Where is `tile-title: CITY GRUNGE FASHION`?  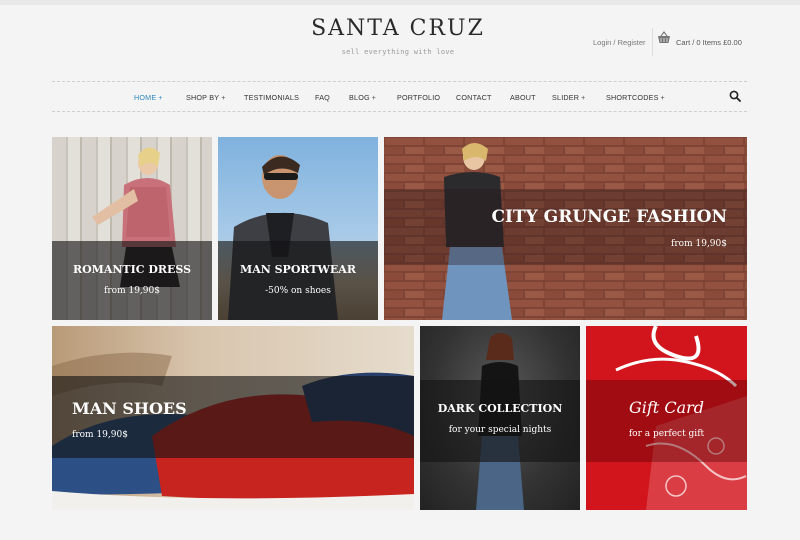
tile-title: CITY GRUNGE FASHION is located at coordinates (609, 217).